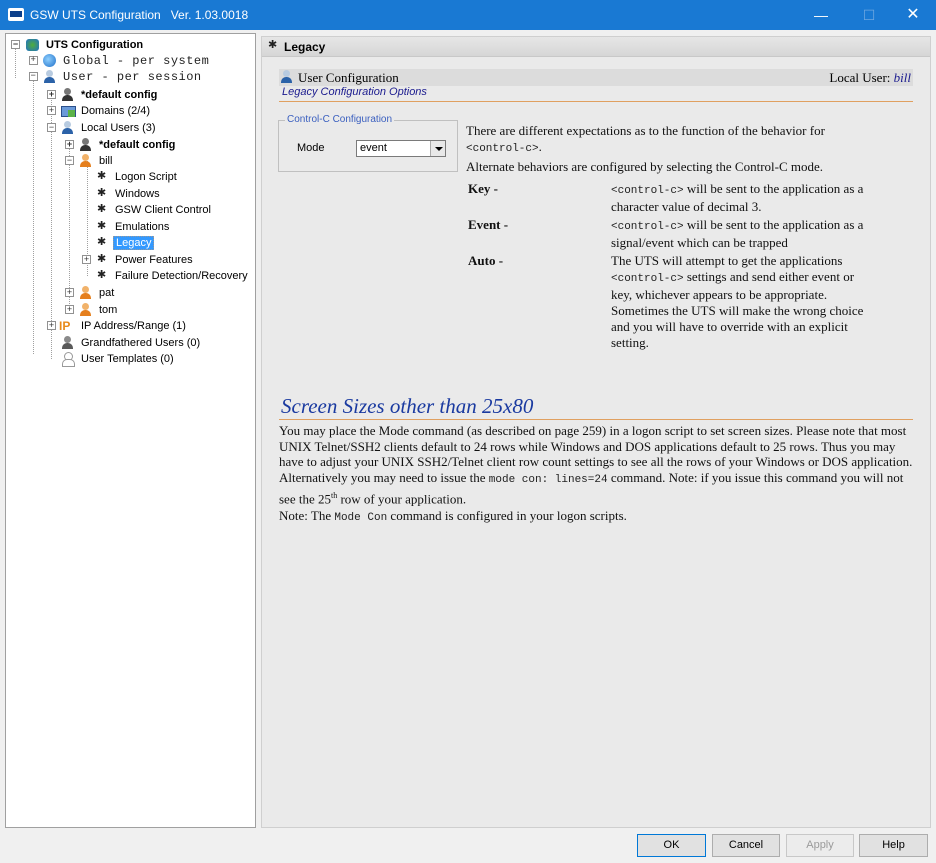 This screenshot has width=936, height=863. Describe the element at coordinates (102, 128) in the screenshot. I see `tree-item-local-users: − Local Users (3)` at that location.